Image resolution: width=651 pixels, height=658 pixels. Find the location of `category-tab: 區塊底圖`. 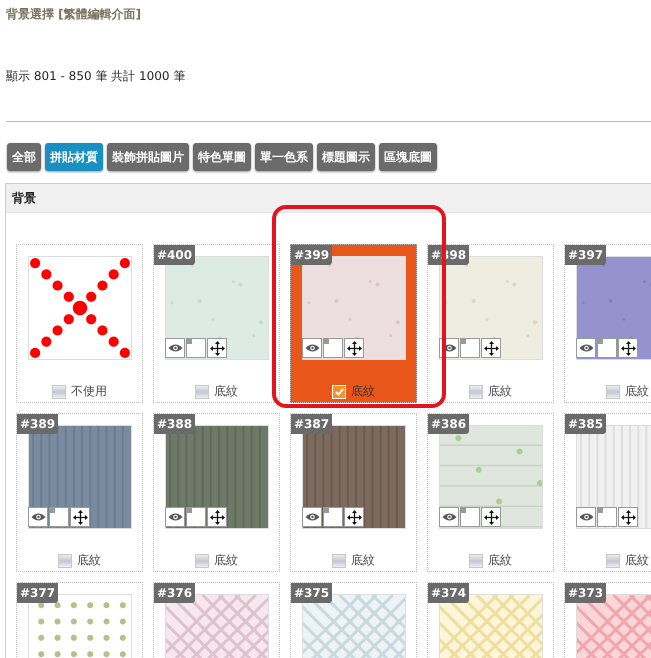

category-tab: 區塊底圖 is located at coordinates (408, 157).